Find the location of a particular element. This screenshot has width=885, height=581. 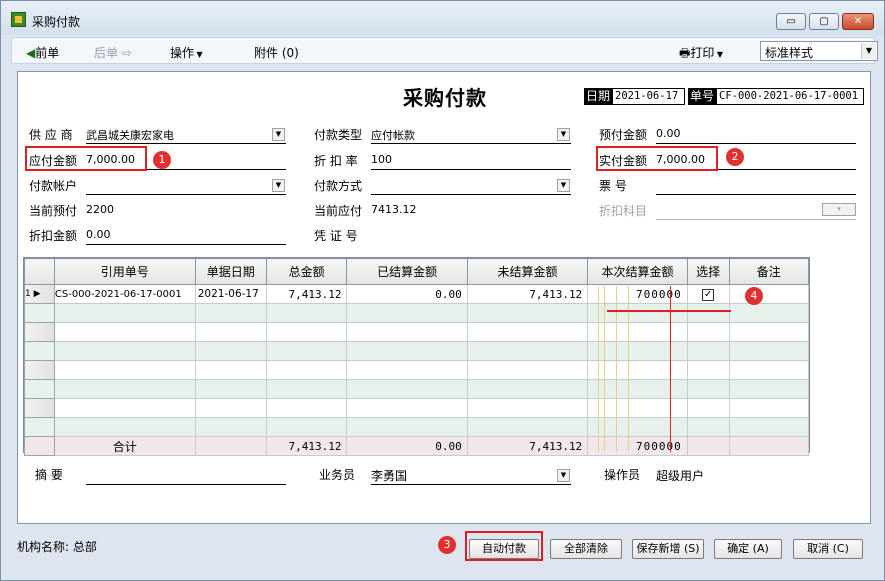

save-new-button: 保存新增 (S) is located at coordinates (668, 549).